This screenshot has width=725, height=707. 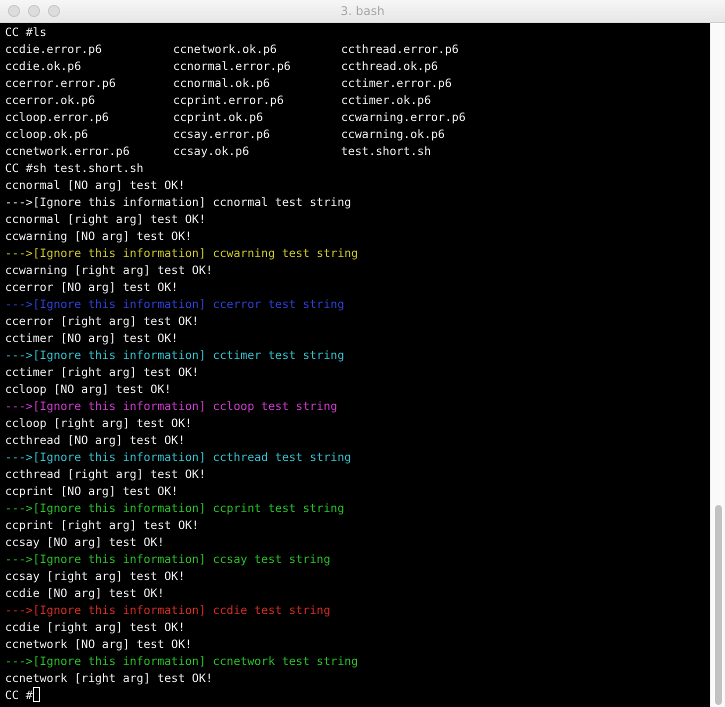 What do you see at coordinates (14, 11) in the screenshot?
I see `close-button` at bounding box center [14, 11].